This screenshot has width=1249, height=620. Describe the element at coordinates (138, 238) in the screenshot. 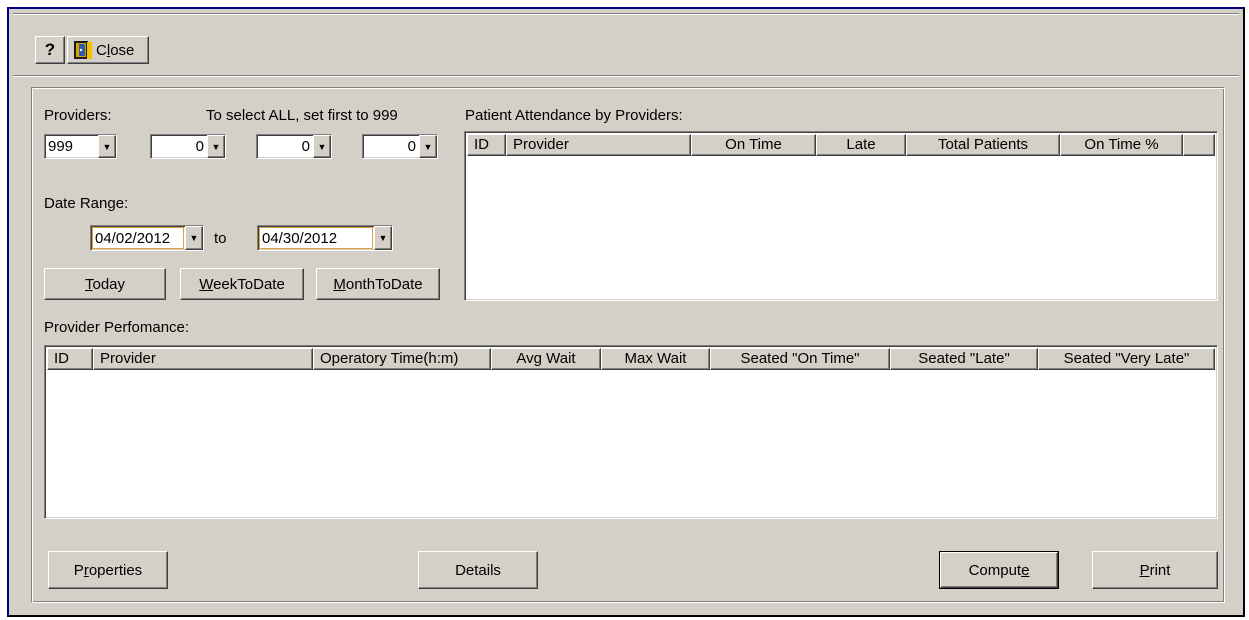

I see `date-from-value: 04/02/2012` at that location.